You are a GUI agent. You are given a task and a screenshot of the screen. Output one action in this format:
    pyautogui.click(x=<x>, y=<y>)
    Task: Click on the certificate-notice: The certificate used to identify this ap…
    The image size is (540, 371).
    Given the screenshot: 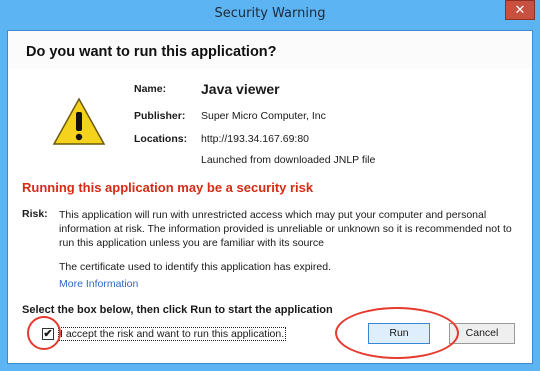 What is the action you would take?
    pyautogui.click(x=195, y=267)
    